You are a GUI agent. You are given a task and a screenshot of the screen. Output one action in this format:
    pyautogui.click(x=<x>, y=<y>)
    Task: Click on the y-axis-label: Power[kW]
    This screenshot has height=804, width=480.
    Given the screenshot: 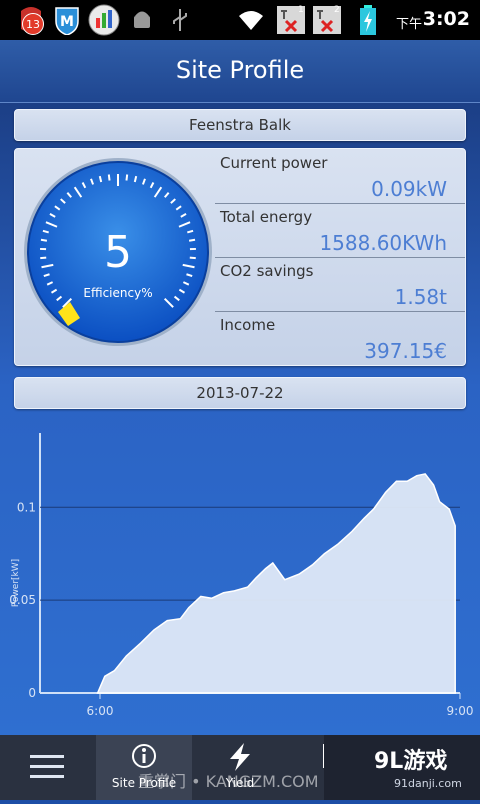 What is the action you would take?
    pyautogui.click(x=16, y=583)
    